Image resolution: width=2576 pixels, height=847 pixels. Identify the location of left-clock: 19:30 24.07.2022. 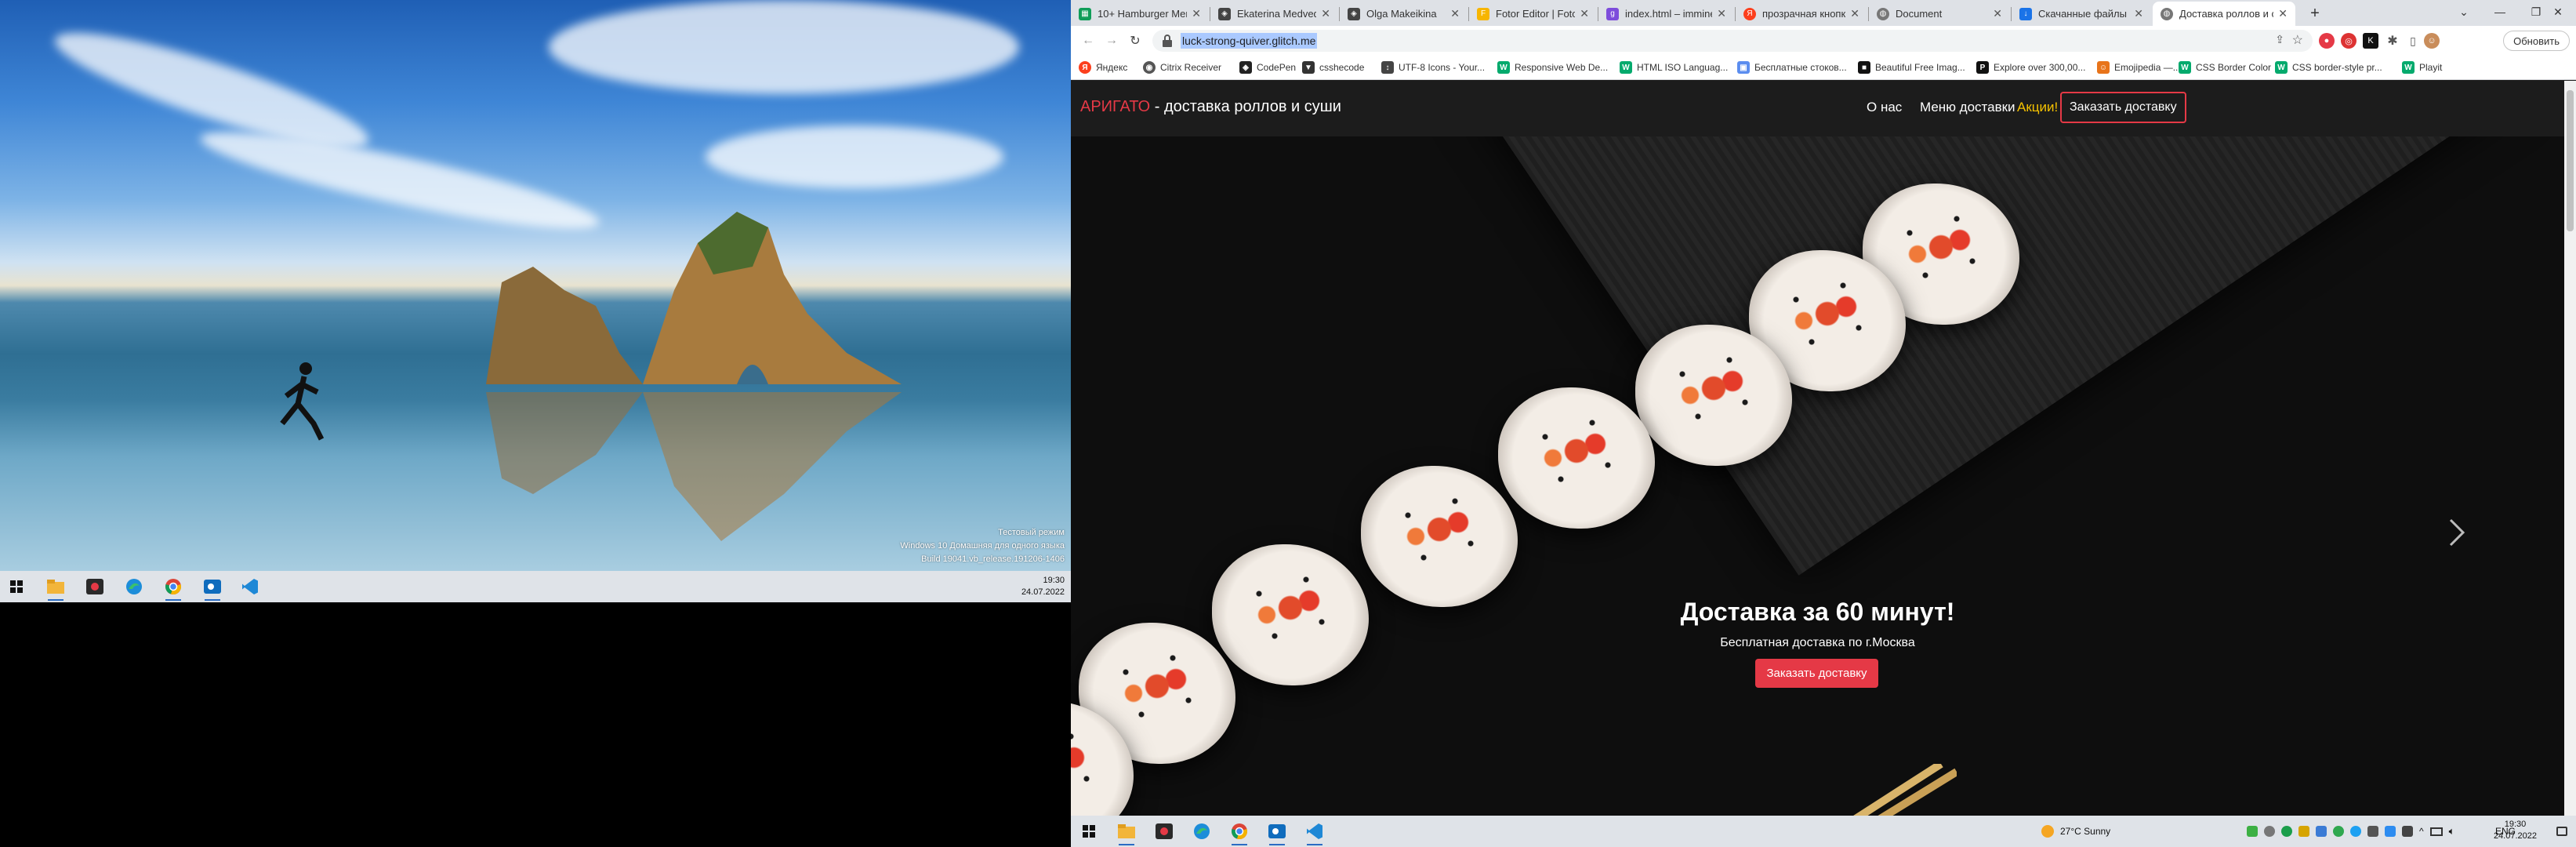
(1043, 586).